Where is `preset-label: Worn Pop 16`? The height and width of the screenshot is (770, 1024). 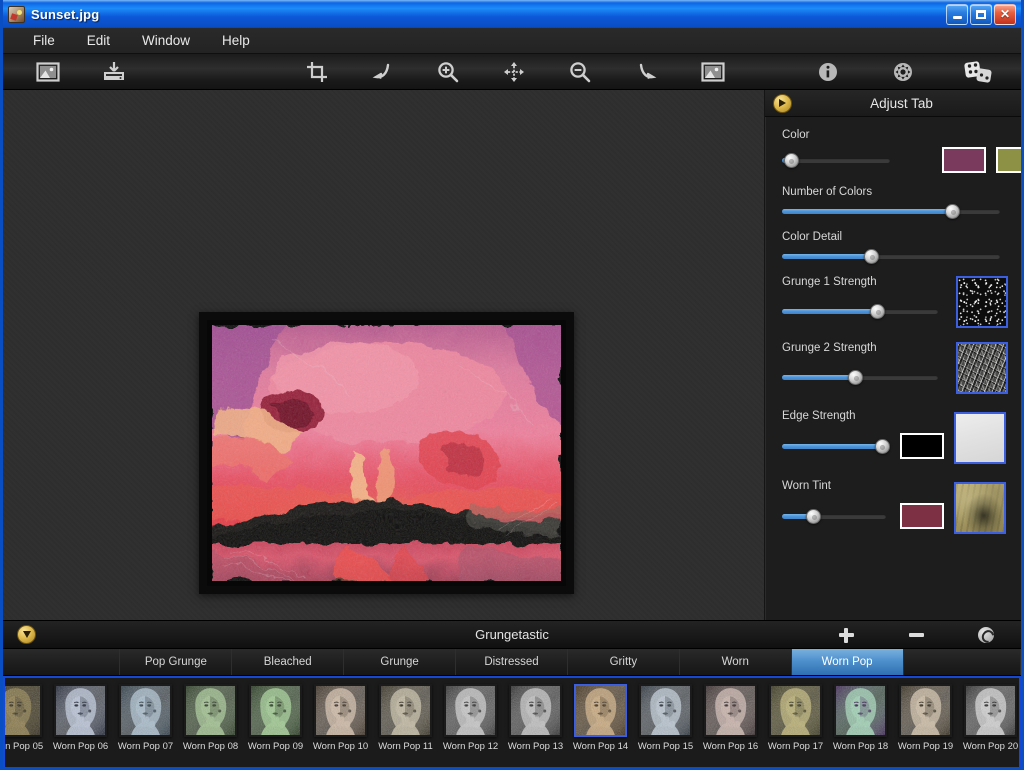 preset-label: Worn Pop 16 is located at coordinates (730, 746).